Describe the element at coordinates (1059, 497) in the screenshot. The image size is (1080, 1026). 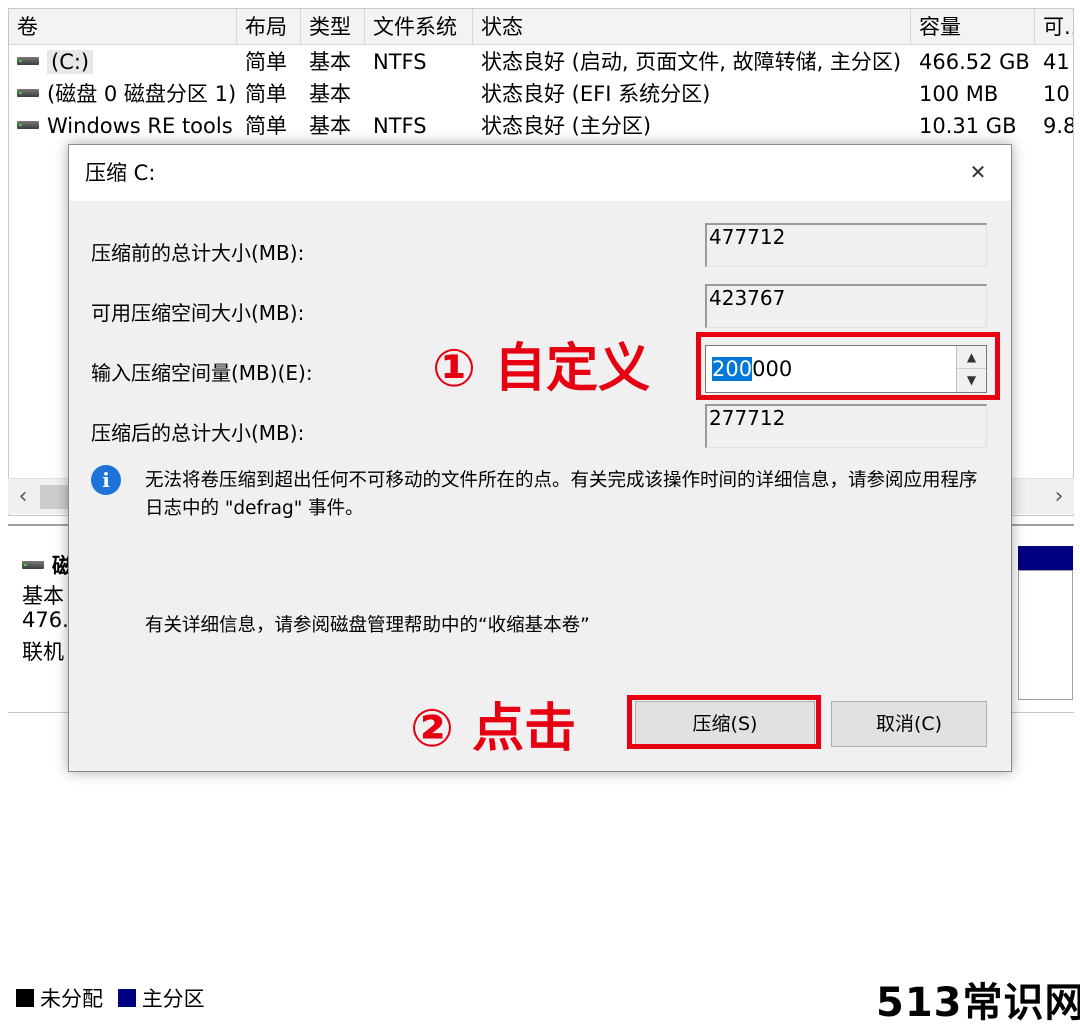
I see `scroll-right-icon: ›` at that location.